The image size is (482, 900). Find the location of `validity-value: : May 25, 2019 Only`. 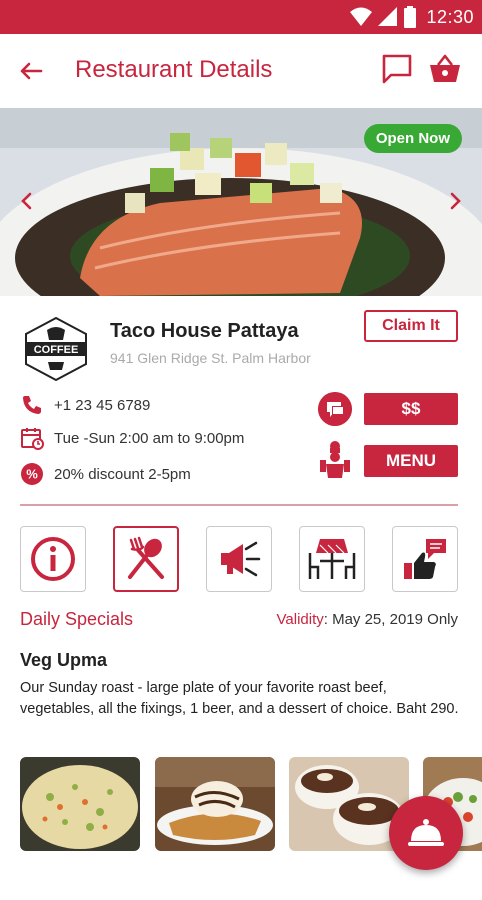

validity-value: : May 25, 2019 Only is located at coordinates (390, 619).